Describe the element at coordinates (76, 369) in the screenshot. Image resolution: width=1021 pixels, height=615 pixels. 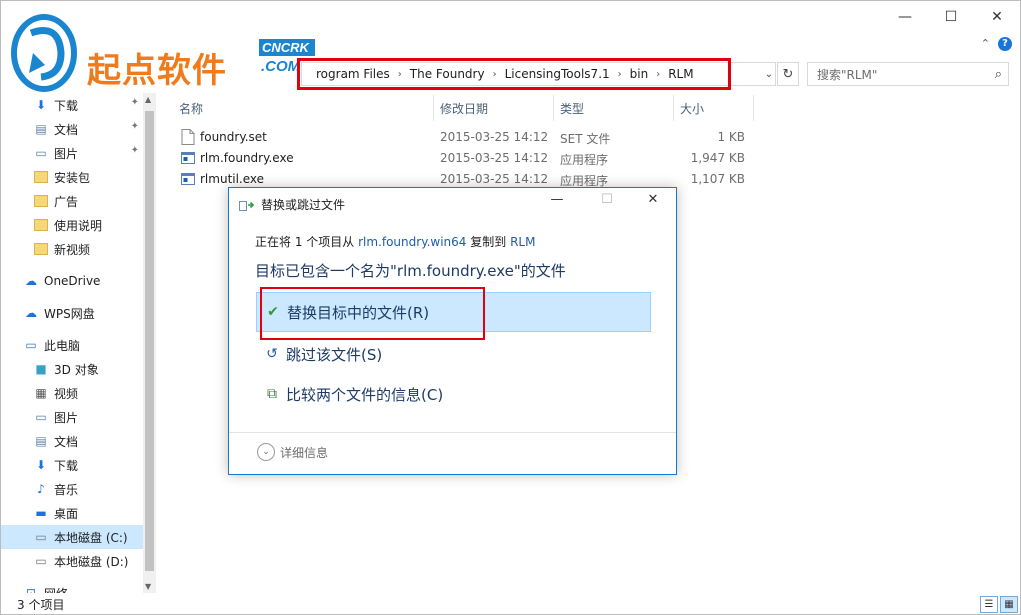
I see `sidebar-item-label: 3D 对象` at that location.